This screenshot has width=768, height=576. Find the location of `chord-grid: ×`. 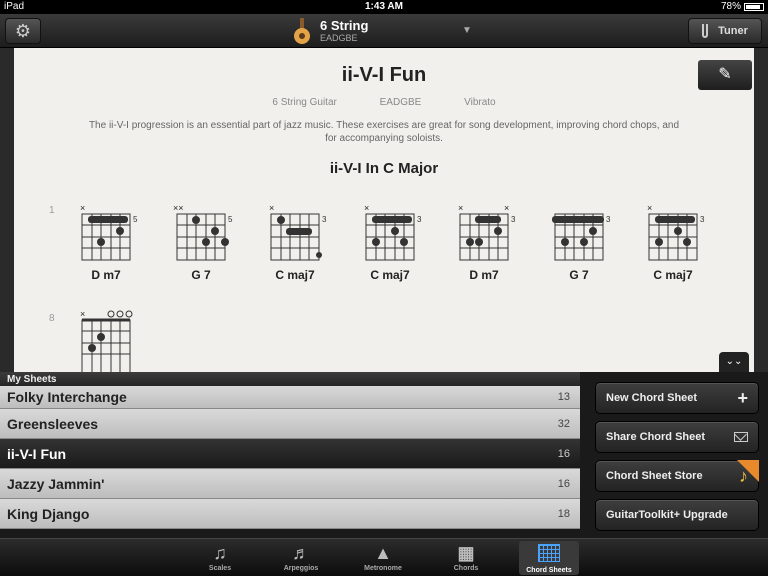

chord-grid: × is located at coordinates (106, 340).